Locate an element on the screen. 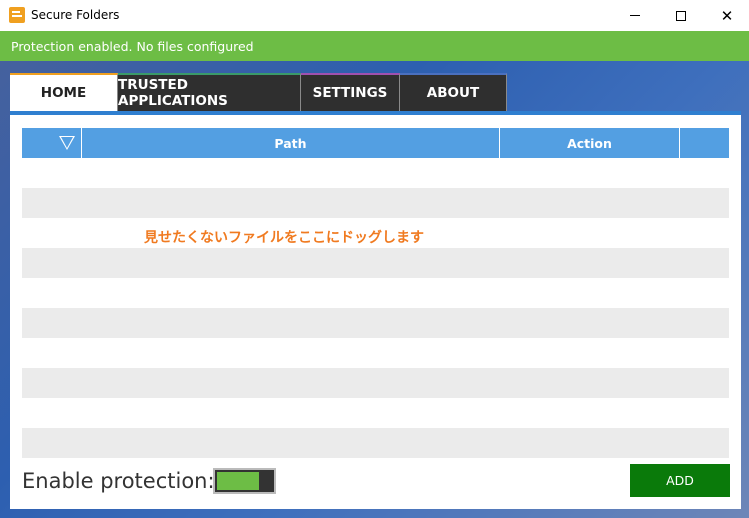 Image resolution: width=749 pixels, height=518 pixels. title-bar: Secure Folders ✕ is located at coordinates (374, 15).